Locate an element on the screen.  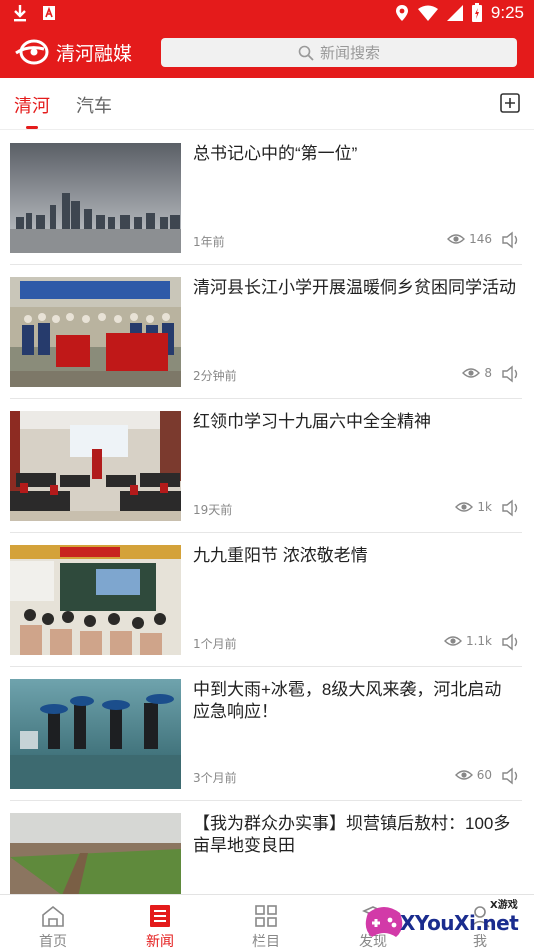
status-time: 9:25 is located at coordinates (507, 12).